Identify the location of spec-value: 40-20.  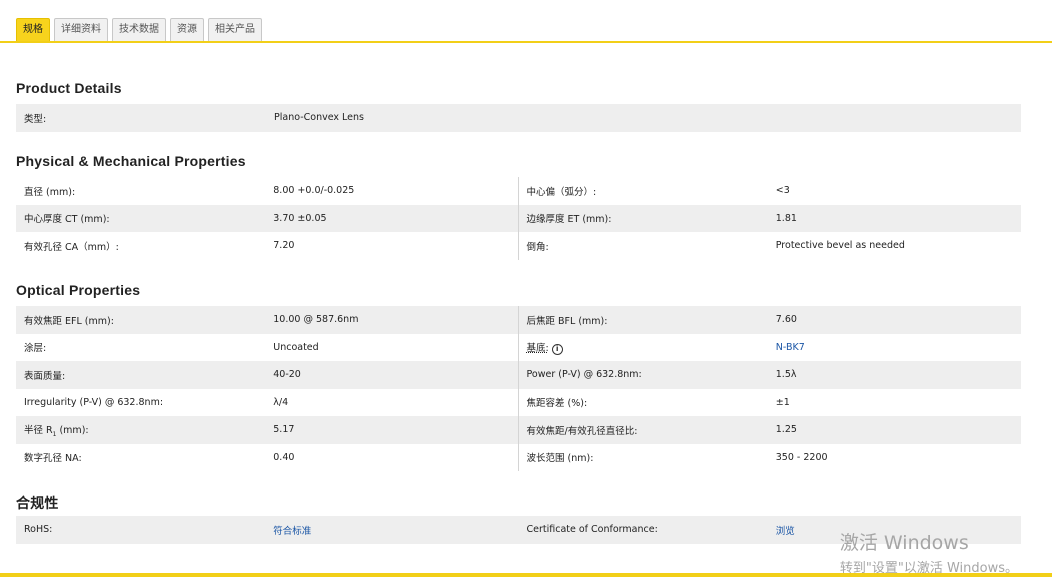
(392, 375).